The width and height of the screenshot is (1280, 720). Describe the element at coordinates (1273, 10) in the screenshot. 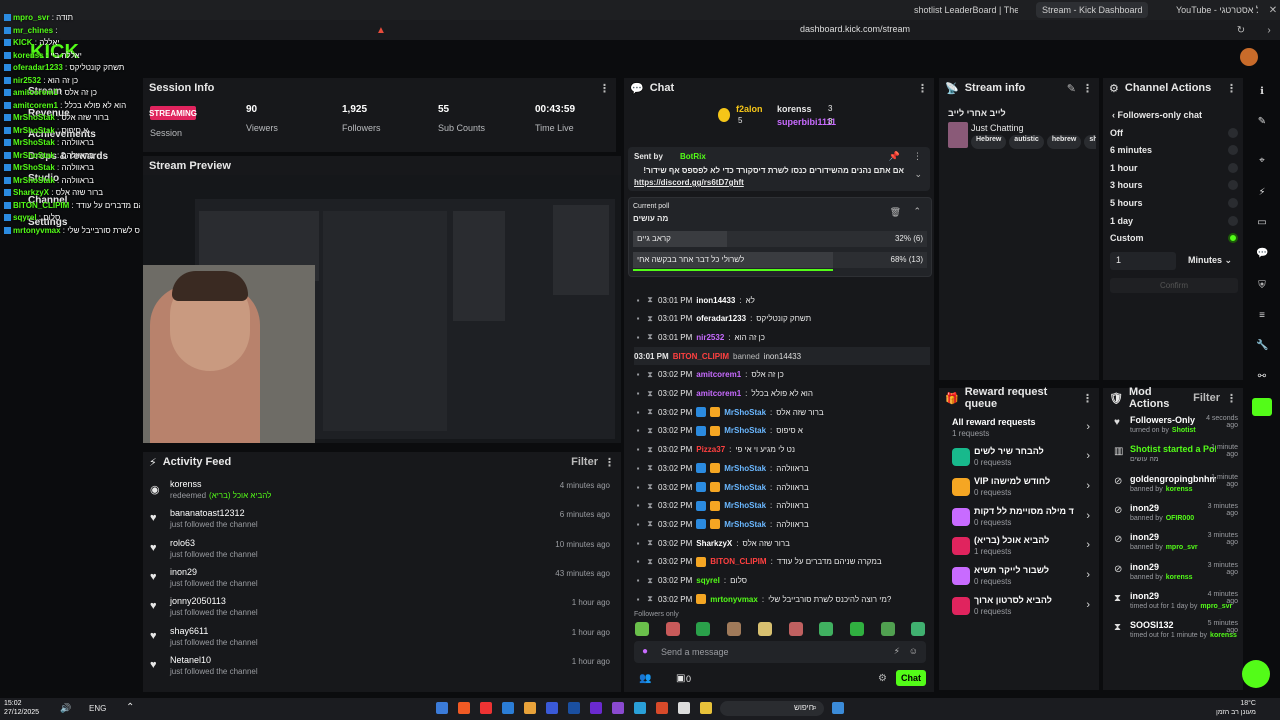

I see `close-icon: ✕` at that location.